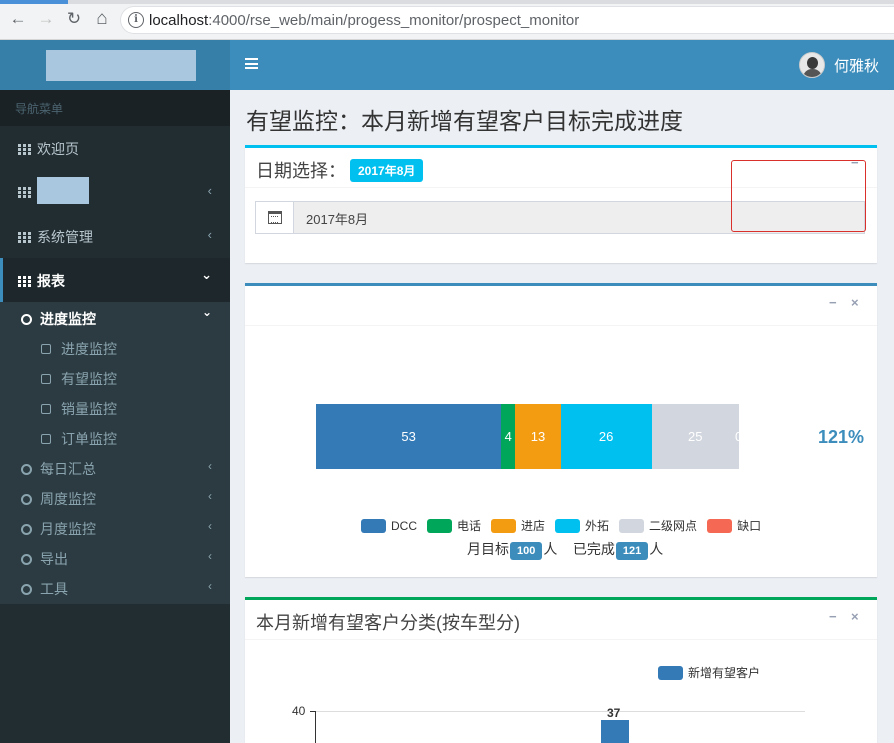 The width and height of the screenshot is (894, 743). What do you see at coordinates (373, 526) in the screenshot?
I see `legend-swatch` at bounding box center [373, 526].